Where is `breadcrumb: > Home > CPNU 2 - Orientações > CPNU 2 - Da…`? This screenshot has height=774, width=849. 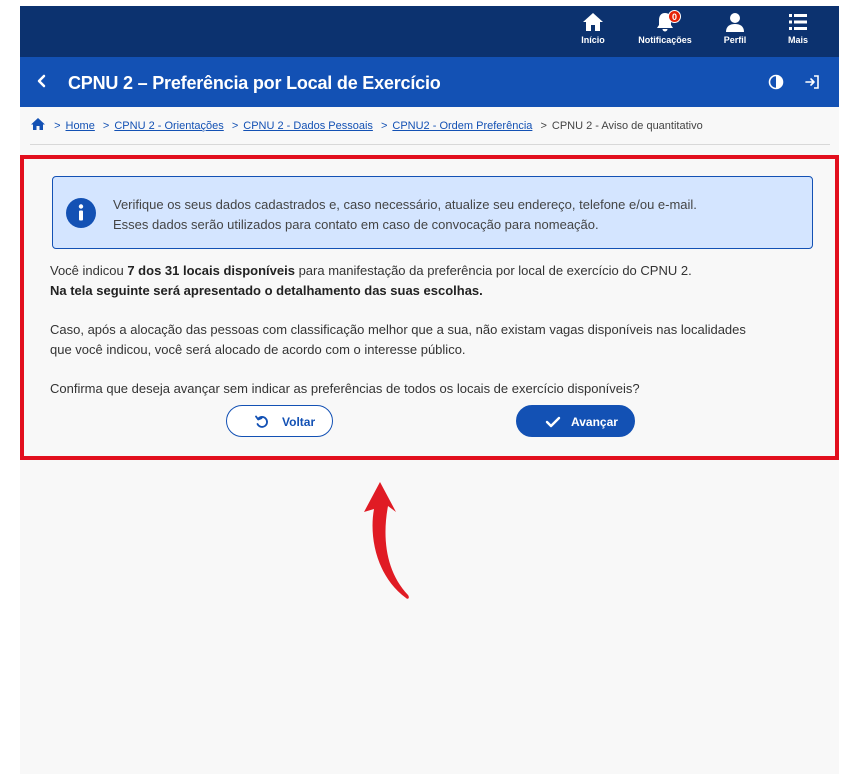 breadcrumb: > Home > CPNU 2 - Orientações > CPNU 2 - Da… is located at coordinates (366, 125).